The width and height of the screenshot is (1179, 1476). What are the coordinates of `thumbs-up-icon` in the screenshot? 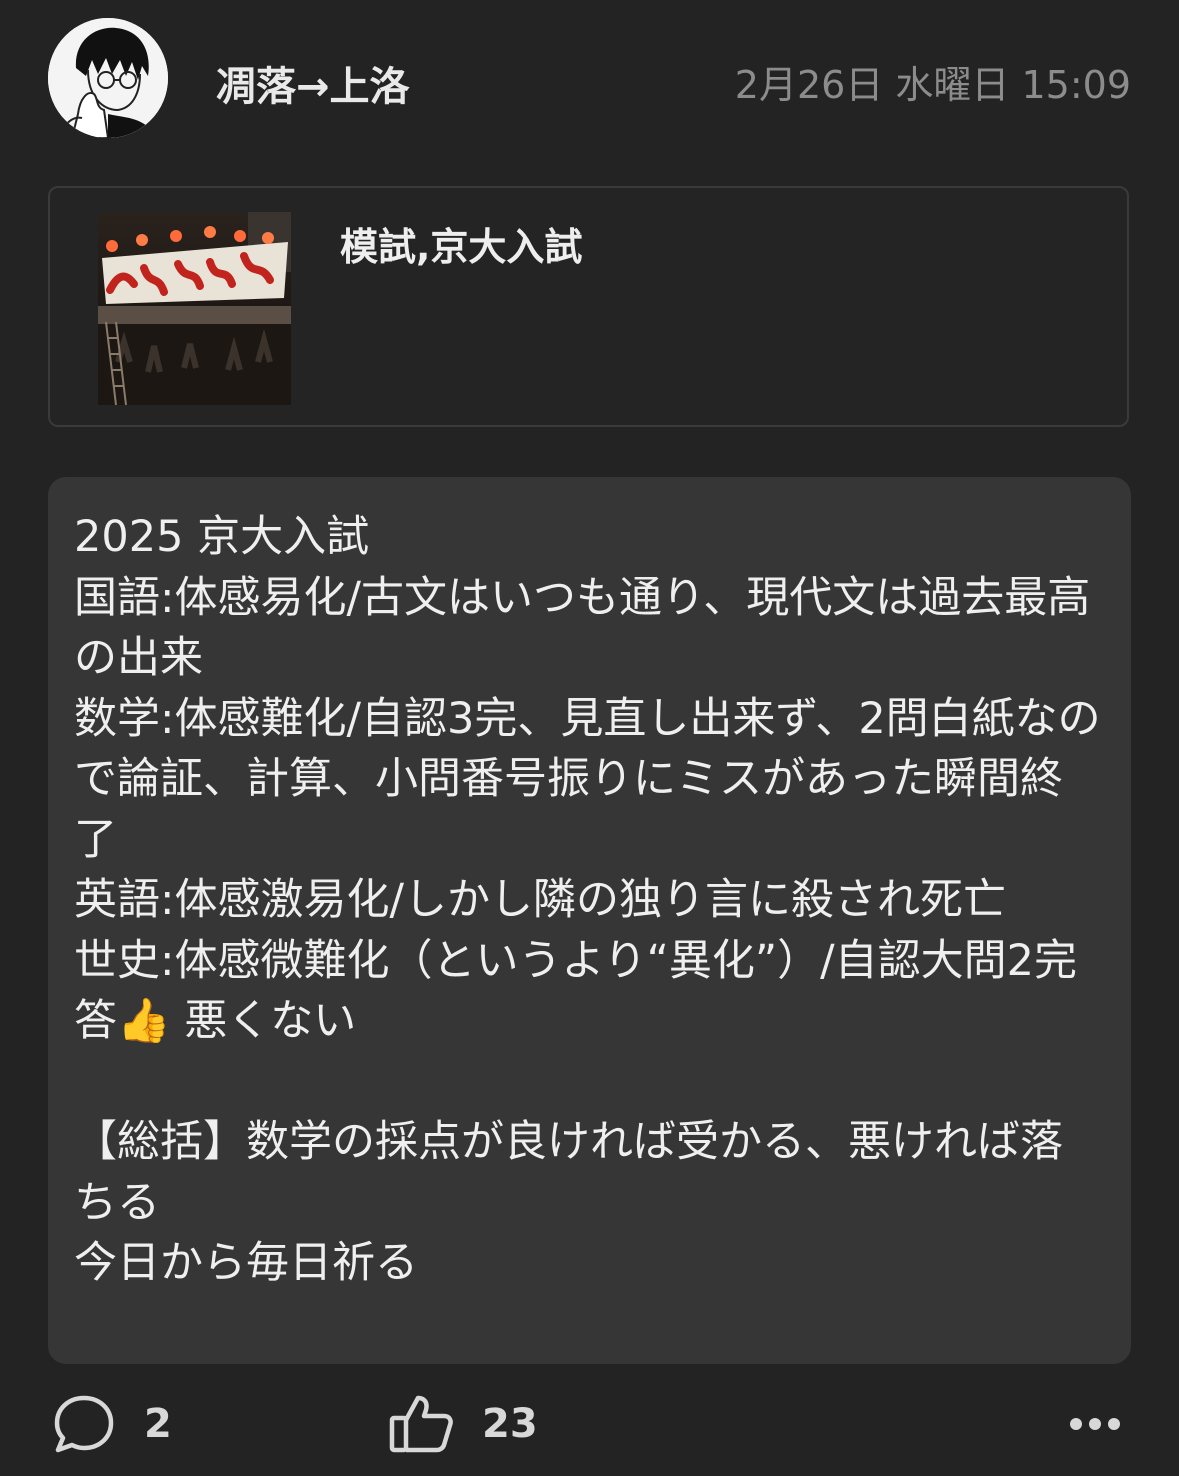 It's located at (421, 1424).